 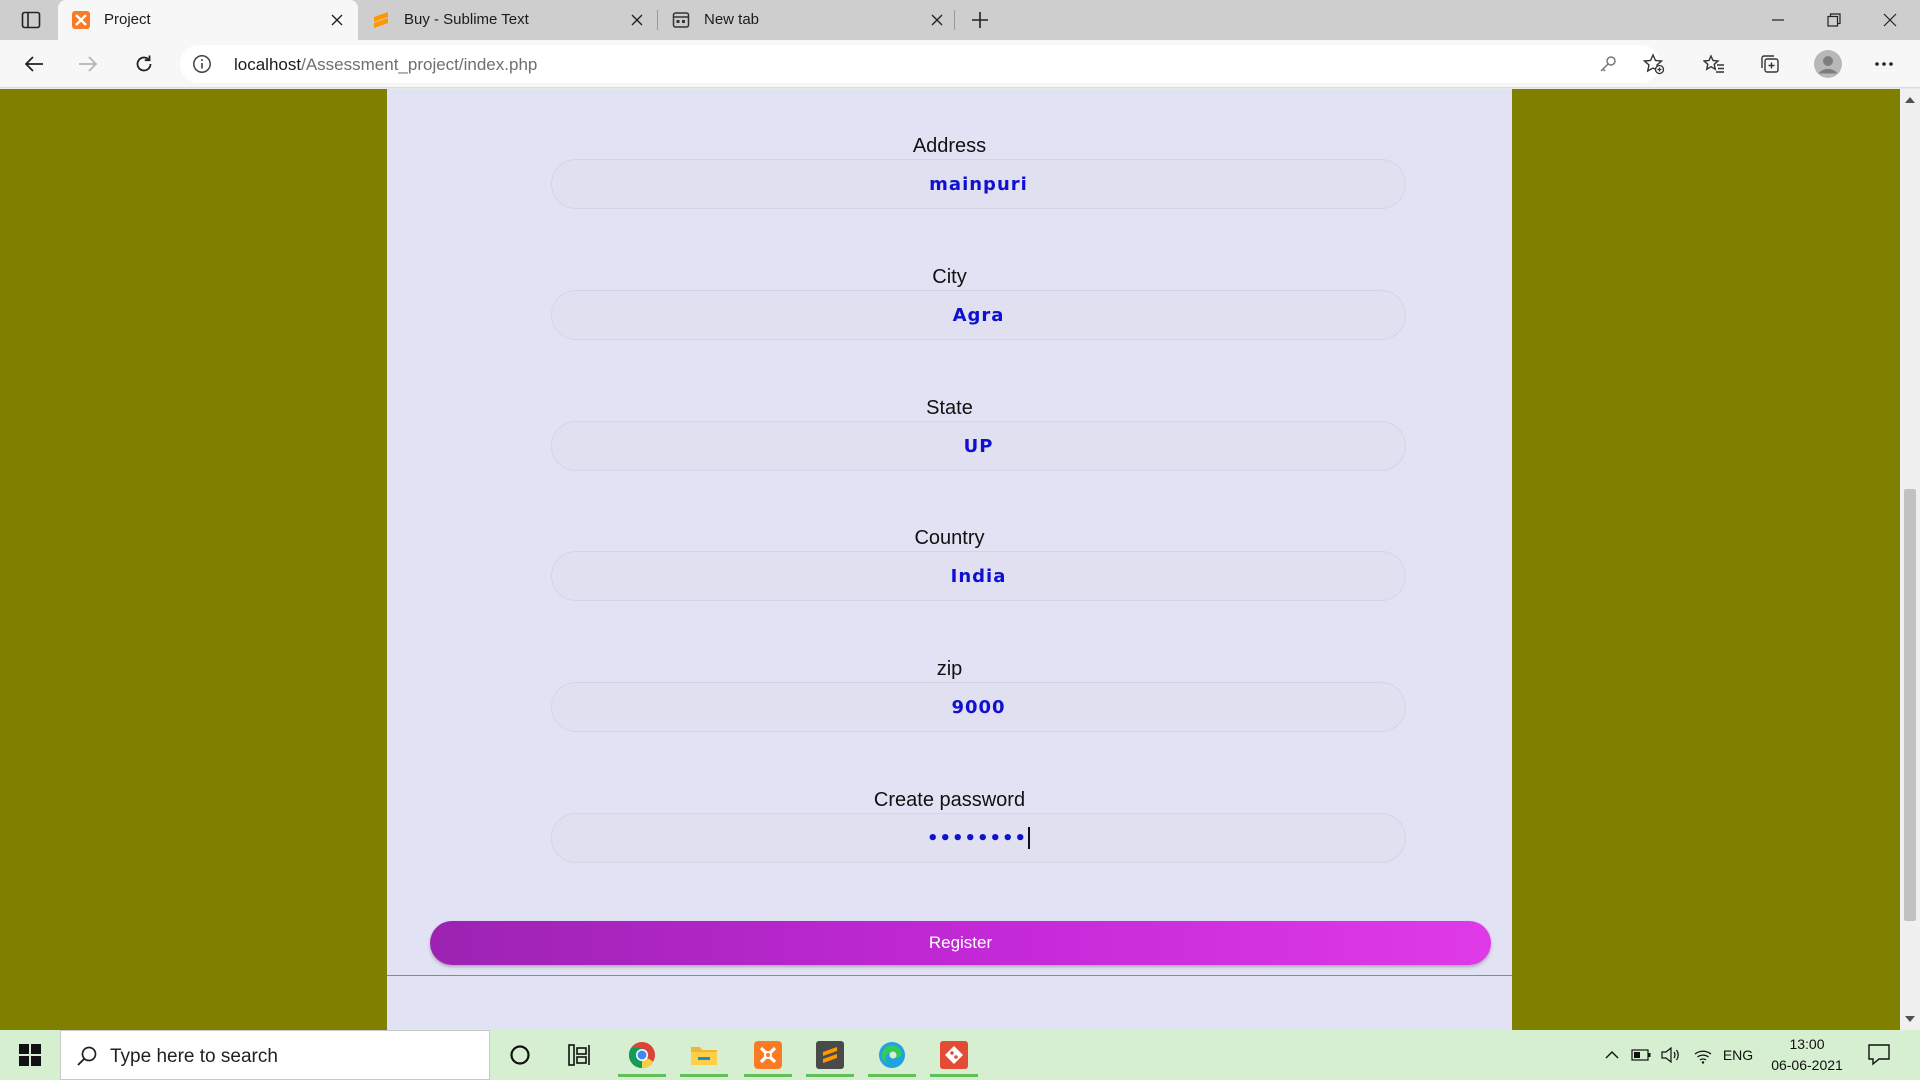 What do you see at coordinates (954, 20) in the screenshot?
I see `tab-separator` at bounding box center [954, 20].